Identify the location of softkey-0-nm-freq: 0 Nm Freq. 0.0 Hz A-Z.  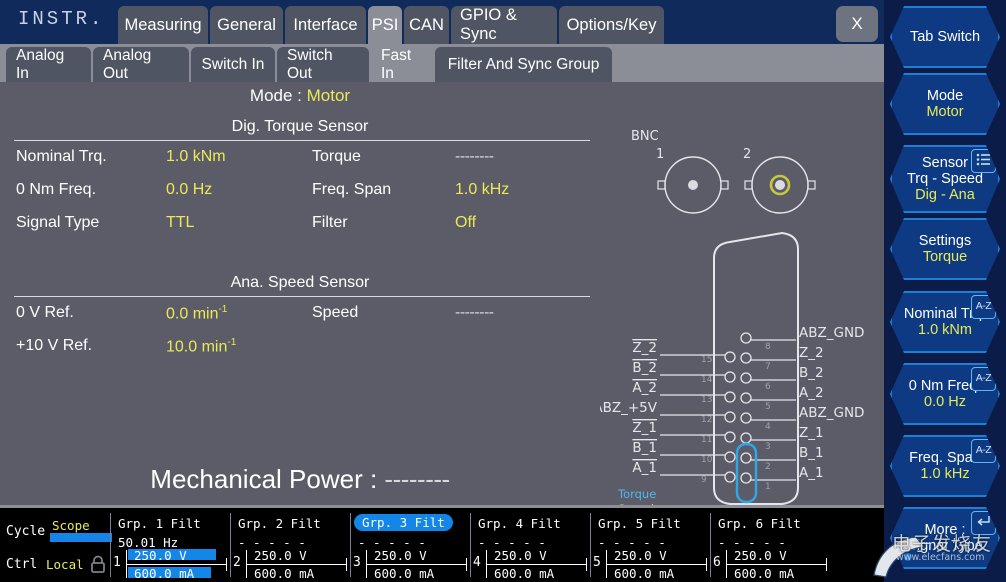
(945, 394).